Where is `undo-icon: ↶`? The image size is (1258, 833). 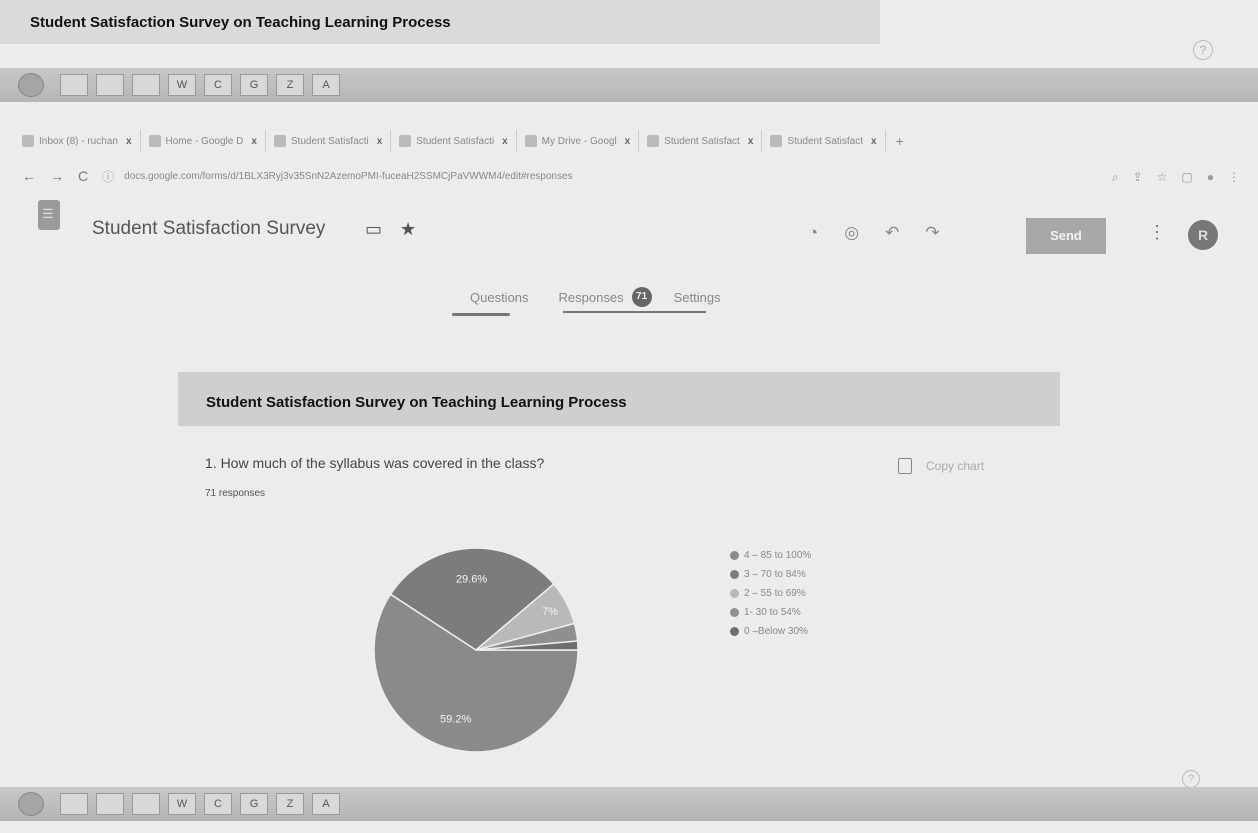 undo-icon: ↶ is located at coordinates (892, 233).